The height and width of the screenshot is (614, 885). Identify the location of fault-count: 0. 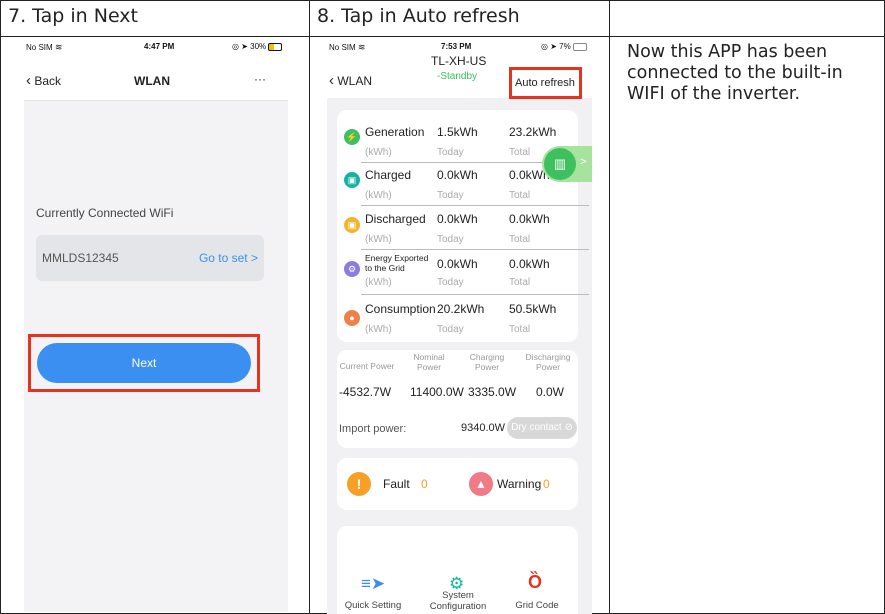
(424, 484).